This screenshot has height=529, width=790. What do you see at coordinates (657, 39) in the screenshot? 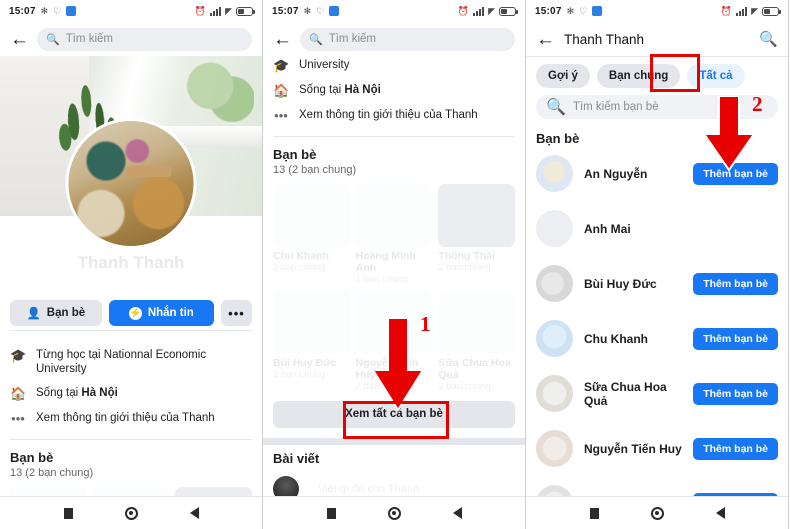
I see `panel3-top-bar: ← Thanh Thanh 🔍` at bounding box center [657, 39].